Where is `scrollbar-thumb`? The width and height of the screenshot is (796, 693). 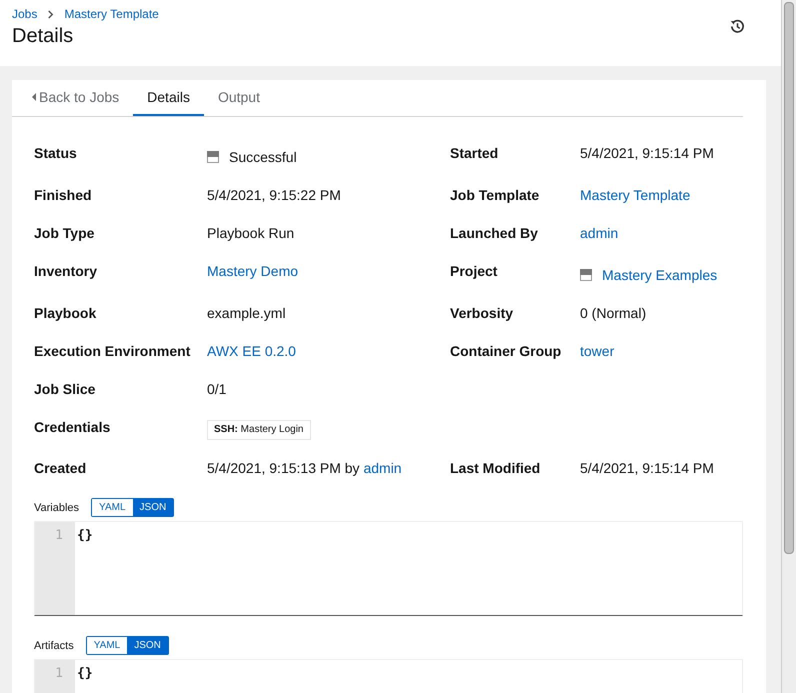
scrollbar-thumb is located at coordinates (789, 278).